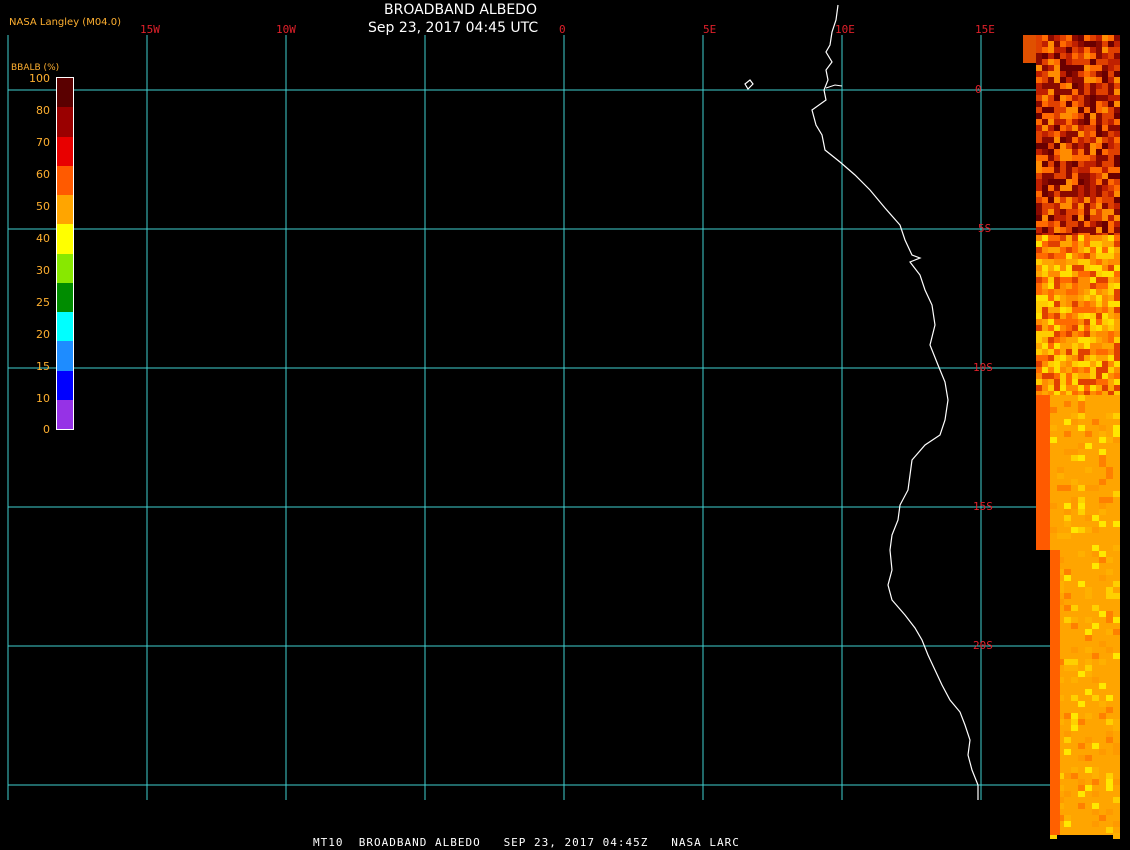  I want to click on lon-label: 15E, so click(985, 29).